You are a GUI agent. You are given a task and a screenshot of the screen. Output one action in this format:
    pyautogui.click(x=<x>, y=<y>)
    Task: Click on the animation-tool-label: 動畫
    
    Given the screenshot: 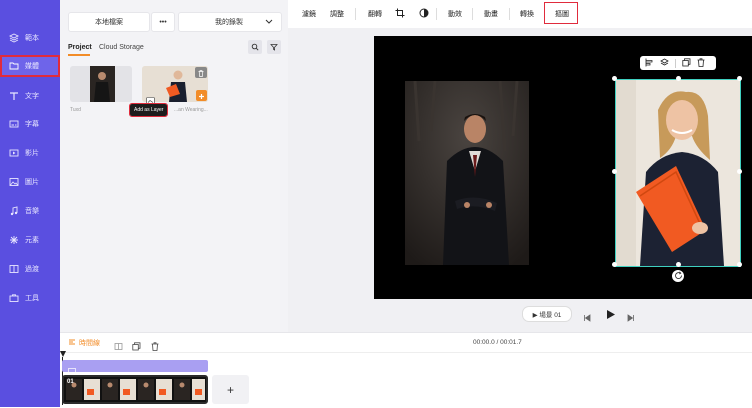 What is the action you would take?
    pyautogui.click(x=491, y=14)
    